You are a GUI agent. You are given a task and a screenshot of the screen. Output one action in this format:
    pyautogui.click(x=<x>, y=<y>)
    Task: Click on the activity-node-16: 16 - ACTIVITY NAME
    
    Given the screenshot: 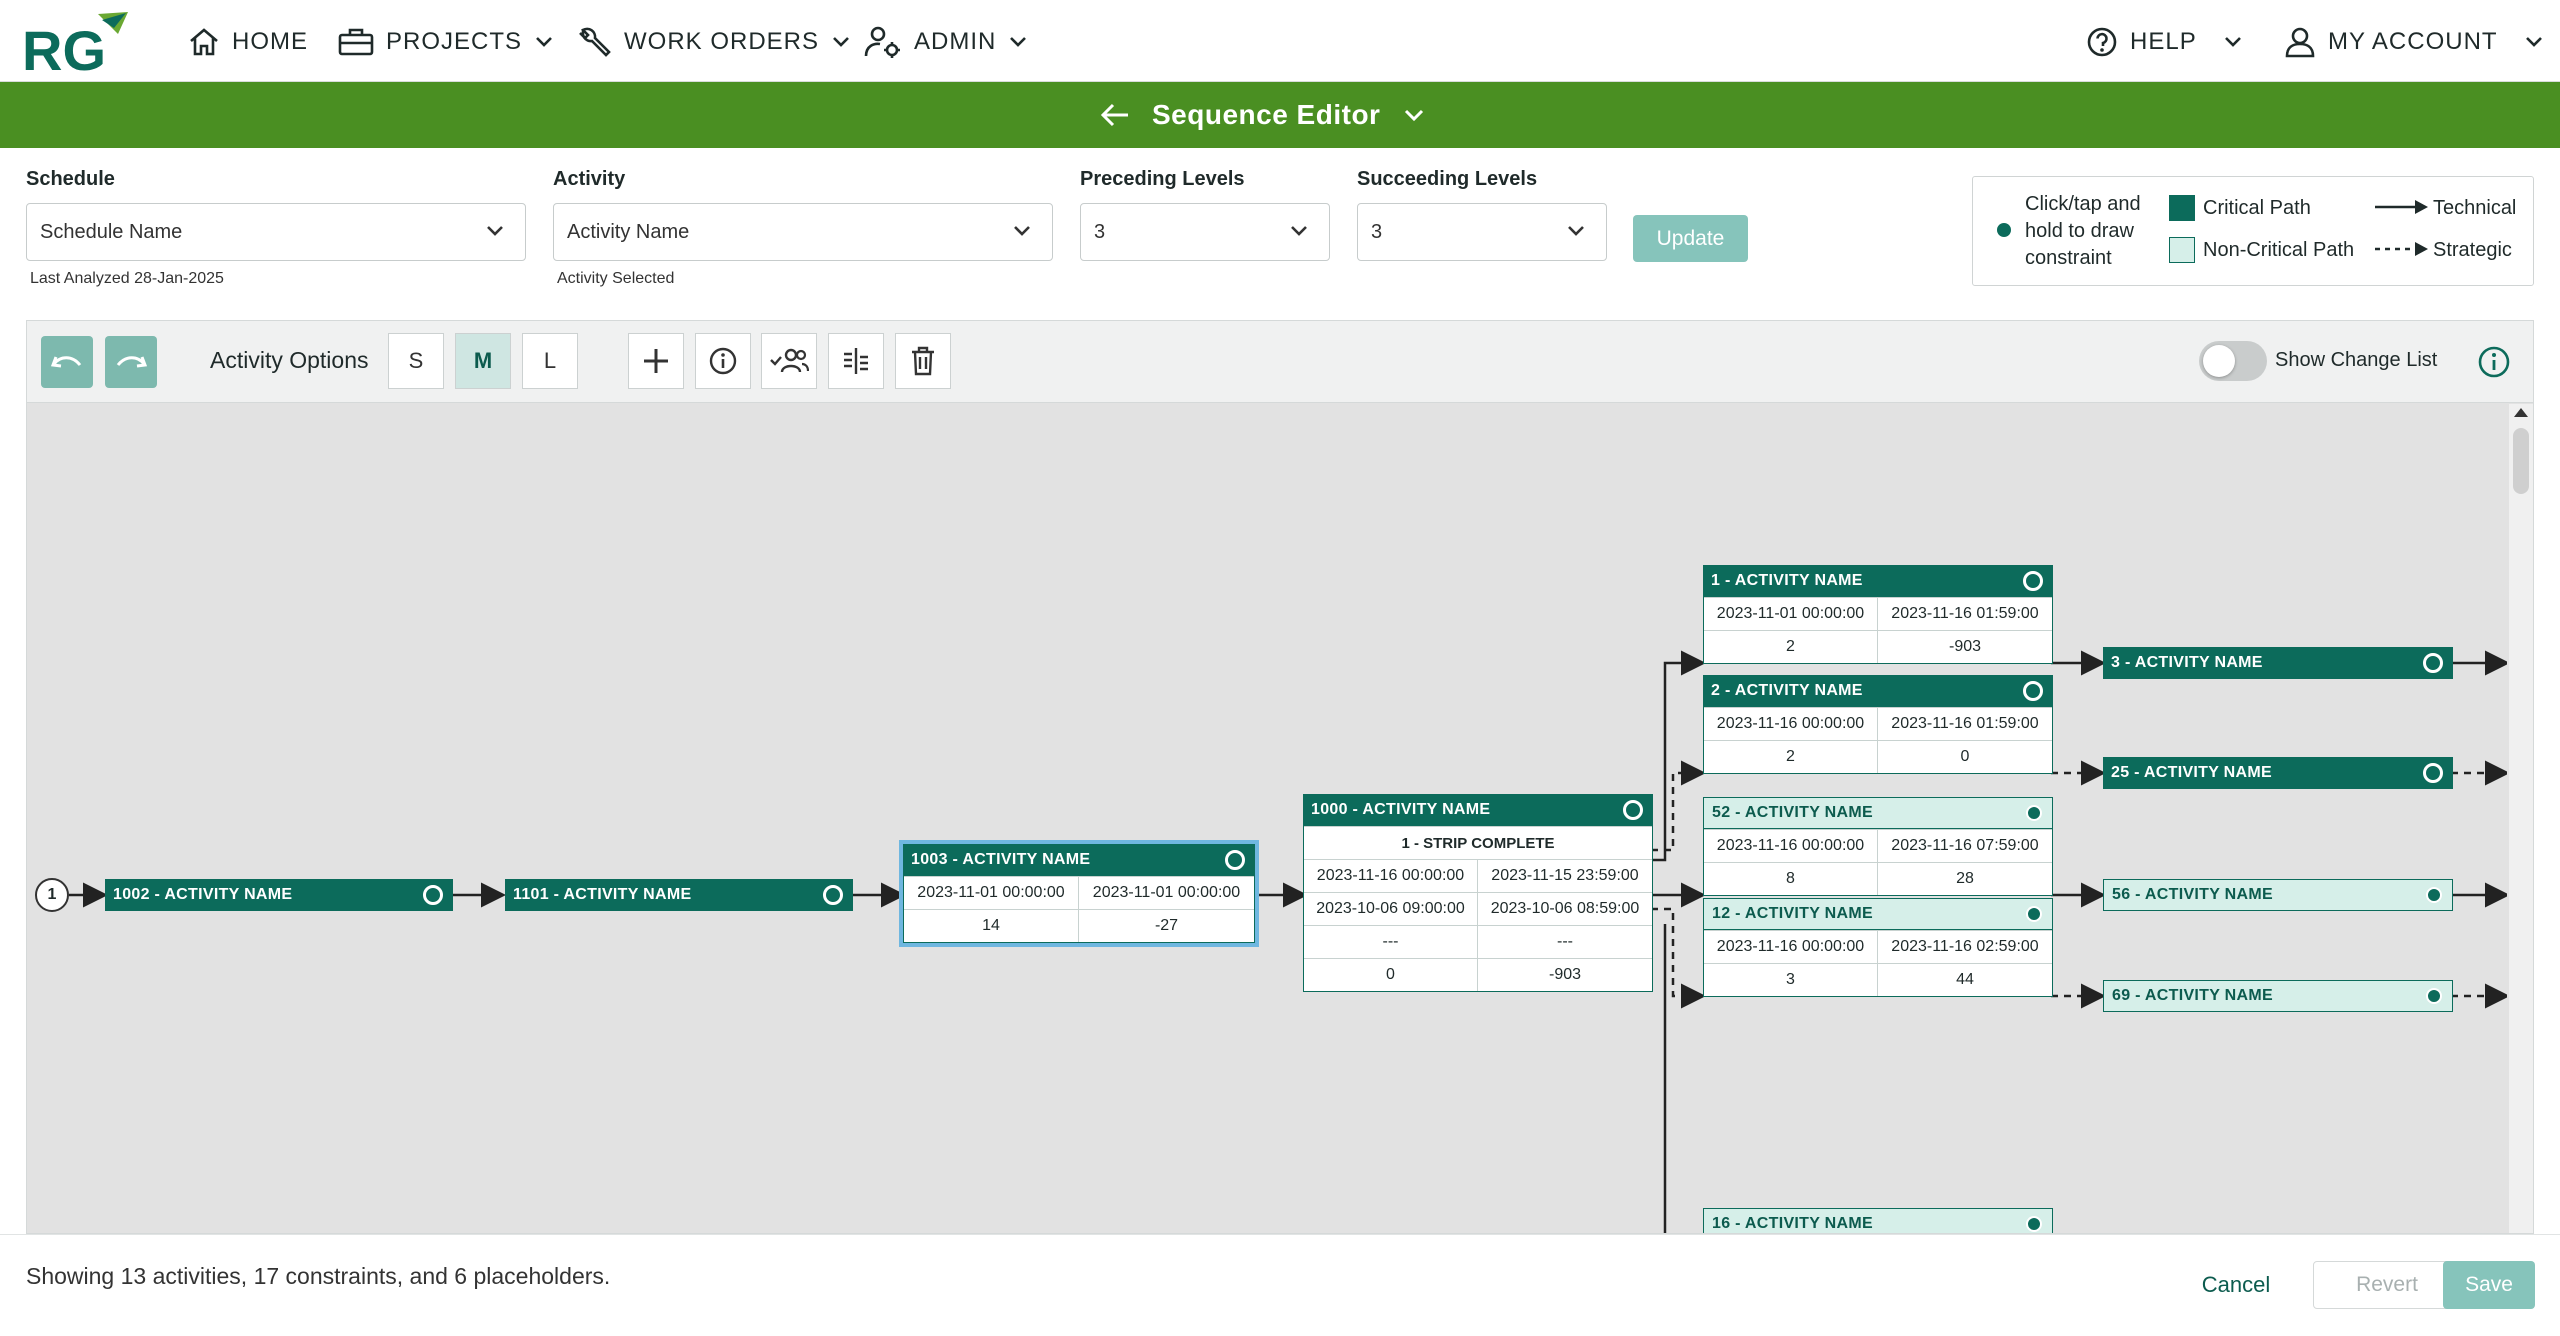 What is the action you would take?
    pyautogui.click(x=1878, y=1220)
    